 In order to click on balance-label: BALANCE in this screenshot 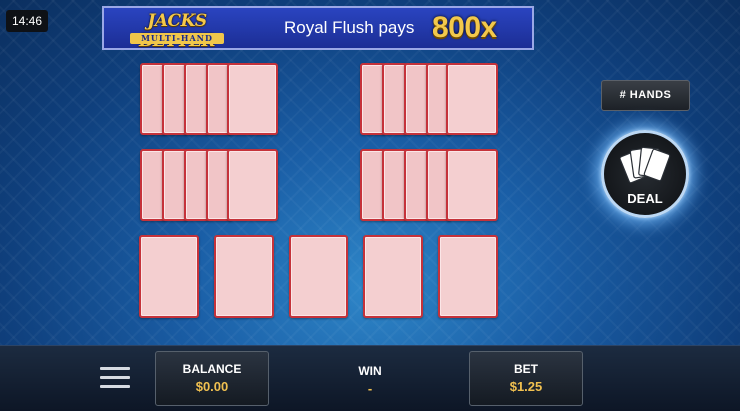, I will do `click(212, 369)`.